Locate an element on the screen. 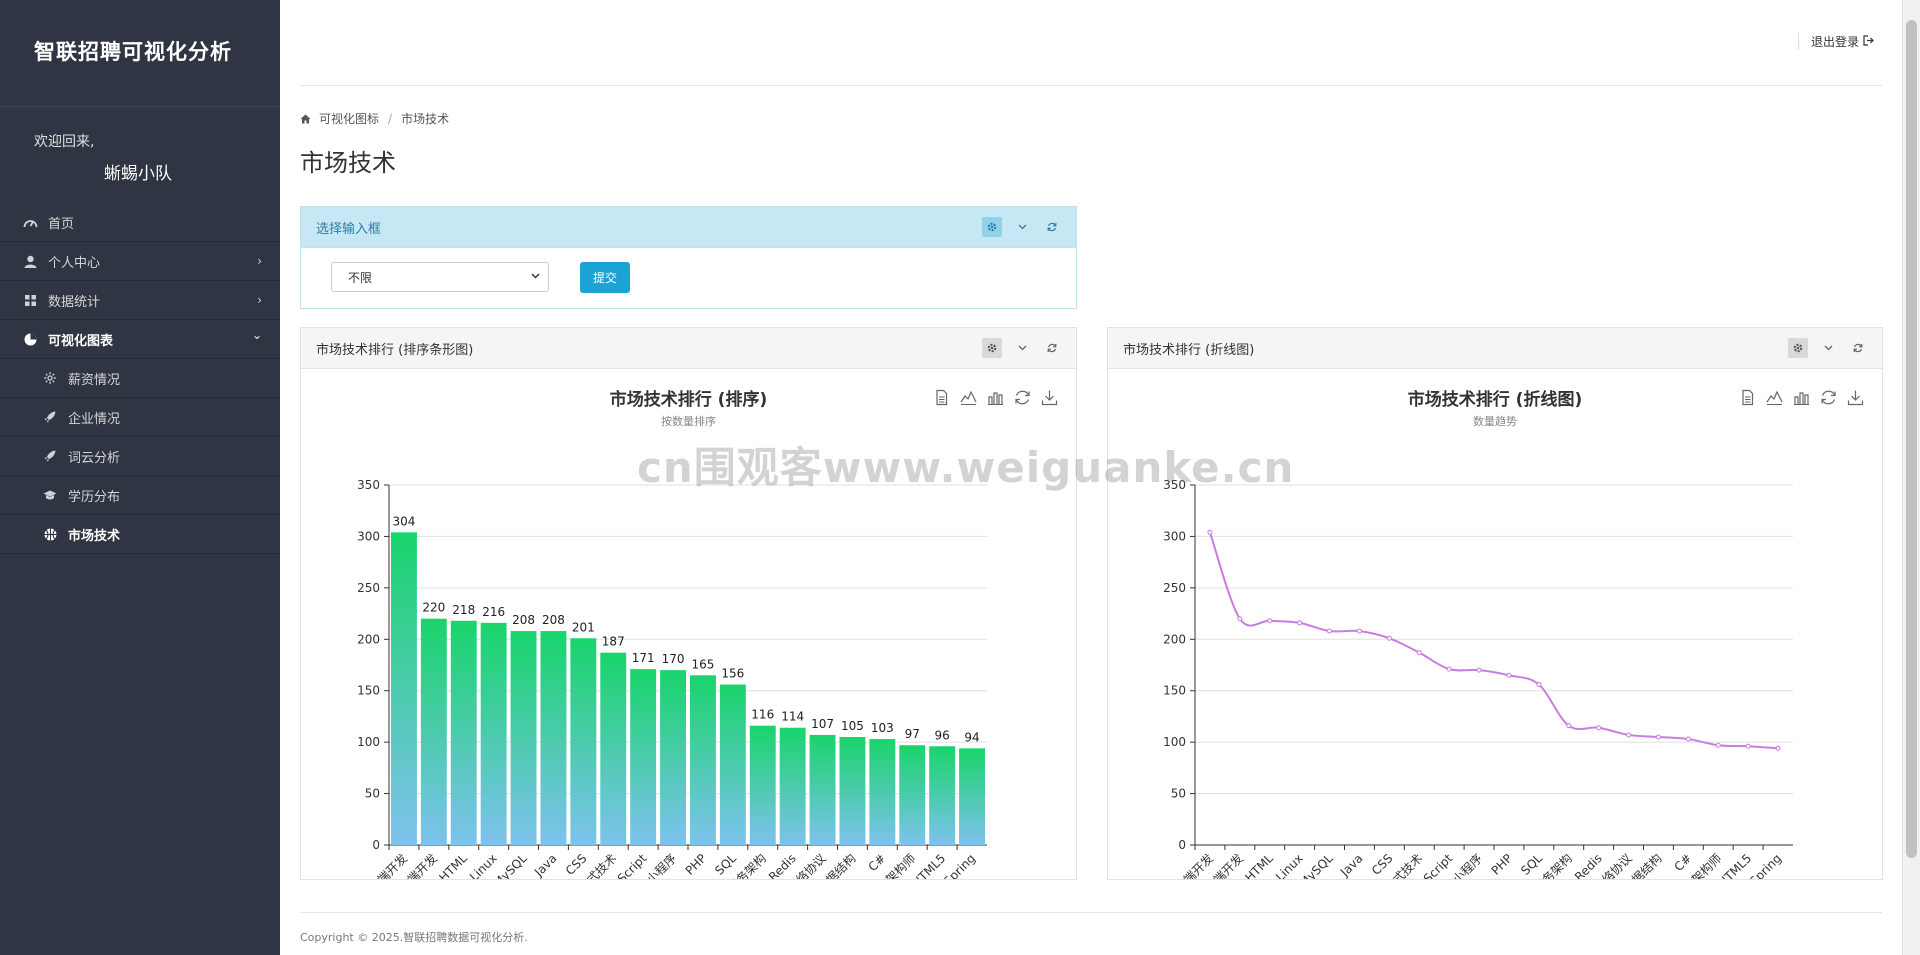  sidebar-item-wordcloud: 词云分析 is located at coordinates (140, 456).